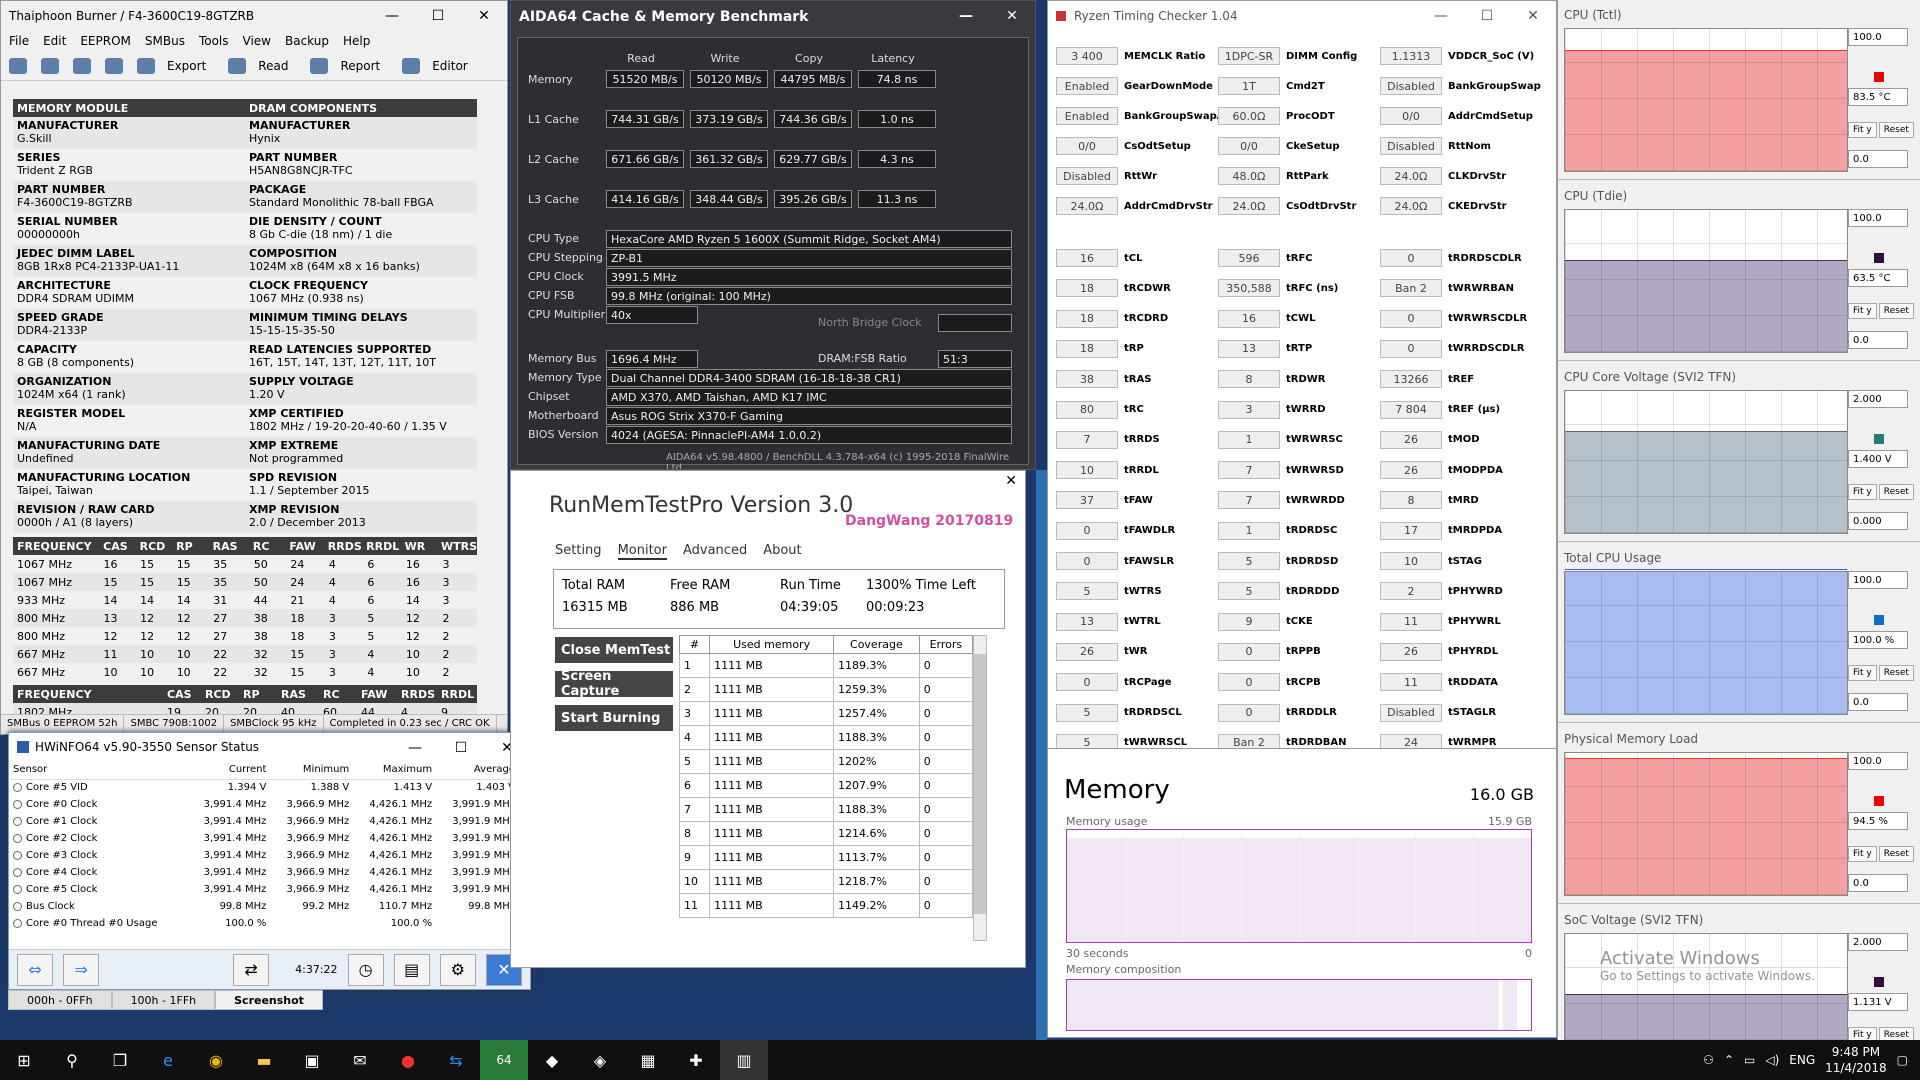 The image size is (1920, 1080). I want to click on timing-value: 1T, so click(1249, 86).